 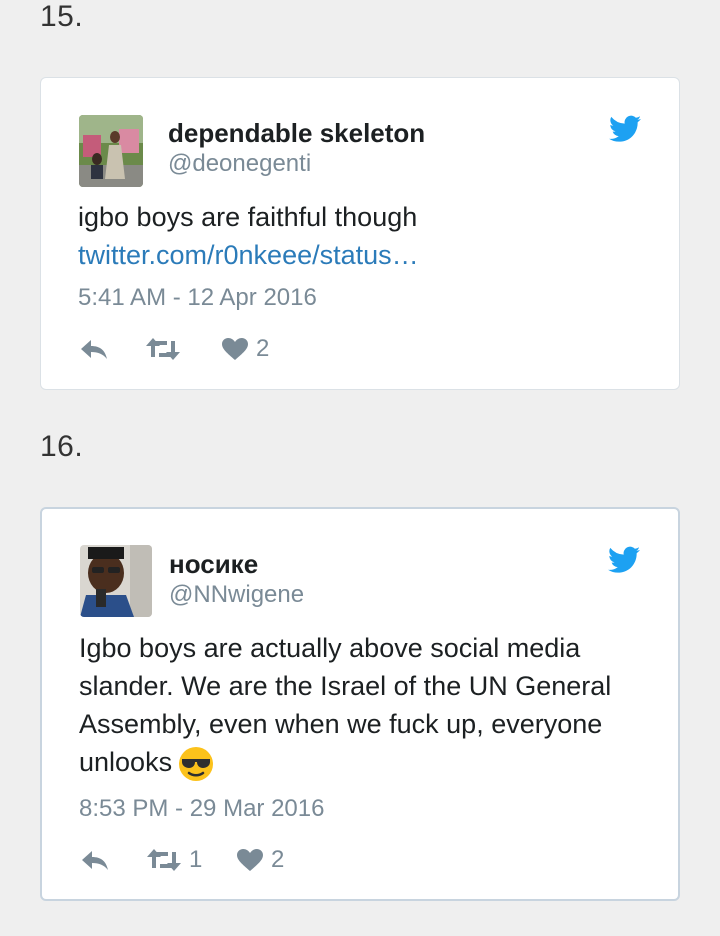 I want to click on tweet-actions: 2, so click(x=228, y=349).